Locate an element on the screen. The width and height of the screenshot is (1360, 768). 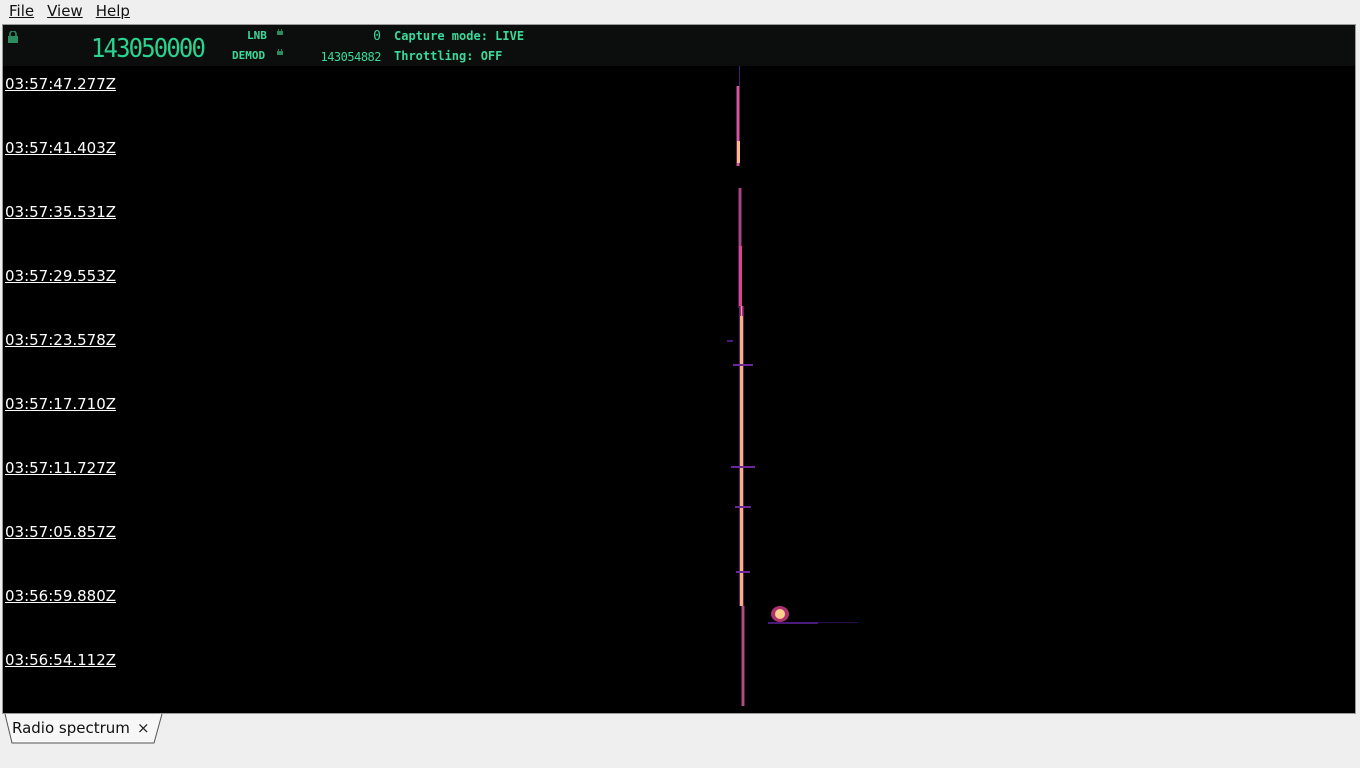
throttling-status: Throttling: OFF is located at coordinates (448, 56).